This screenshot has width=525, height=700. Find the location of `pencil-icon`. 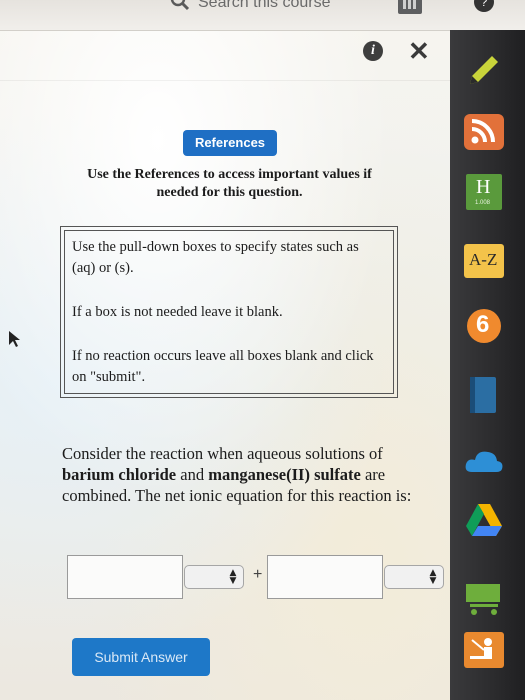

pencil-icon is located at coordinates (484, 70).